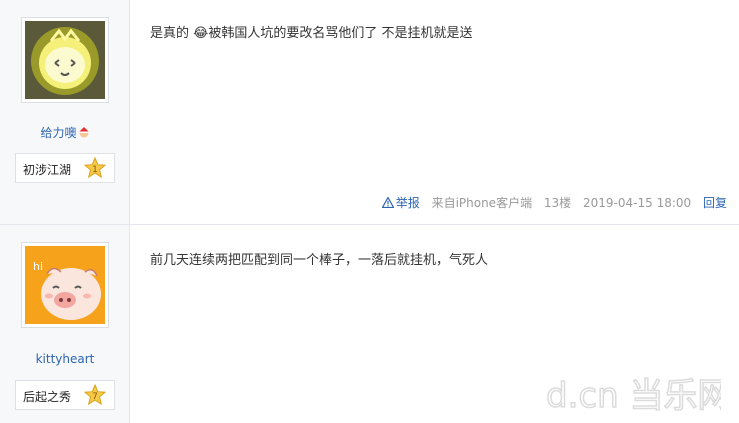  I want to click on post-tail: 举报 来自iPhone客户端 13楼 2019-04-15 18:00 回复, so click(554, 202).